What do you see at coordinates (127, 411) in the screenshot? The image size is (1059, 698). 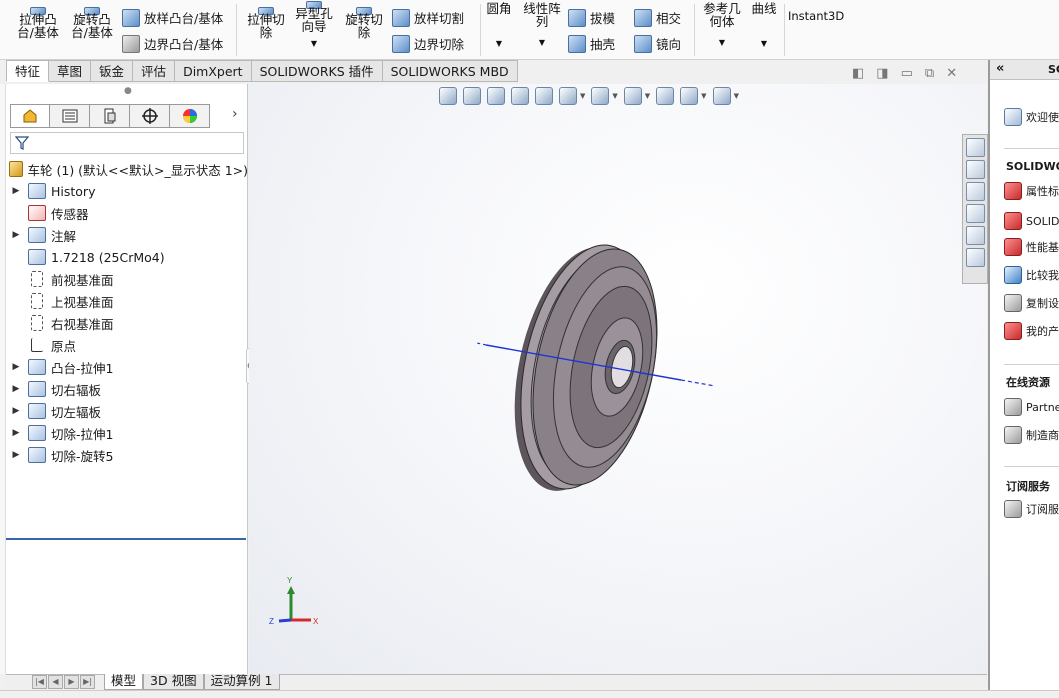 I see `tree-item-cut-left-web: ▶ 切左辐板` at bounding box center [127, 411].